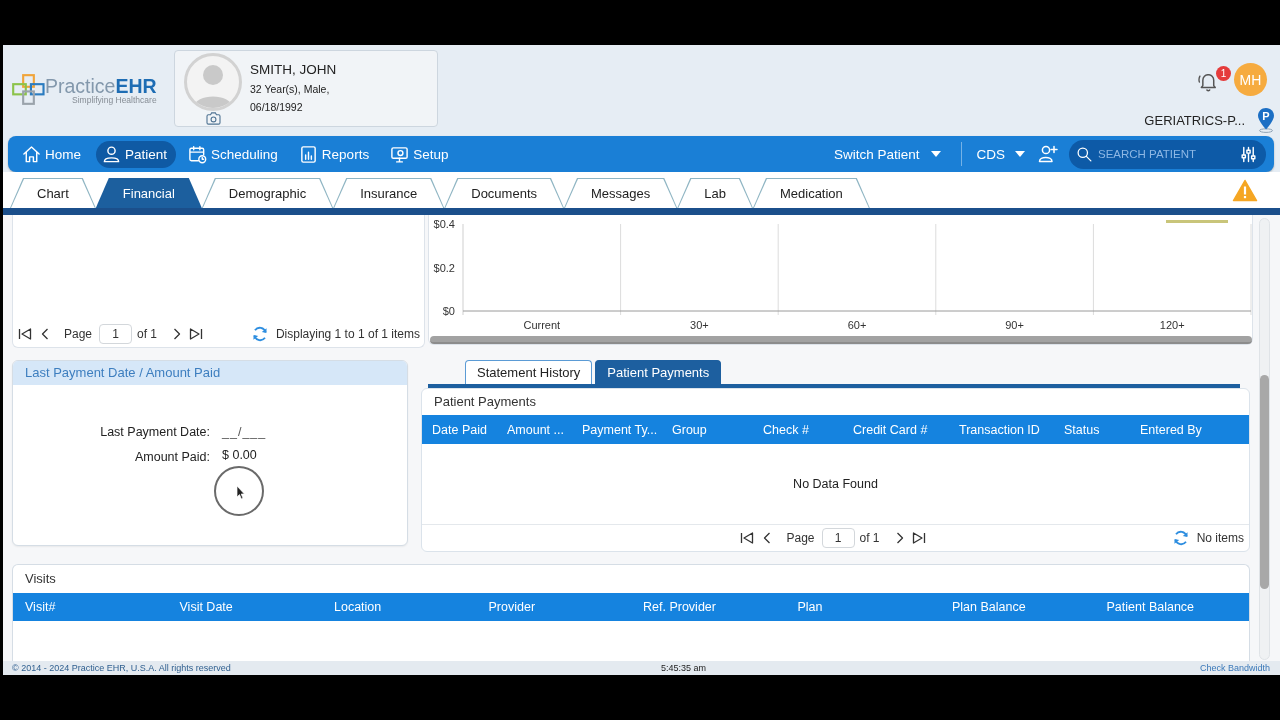  What do you see at coordinates (504, 193) in the screenshot?
I see `tab: Documents` at bounding box center [504, 193].